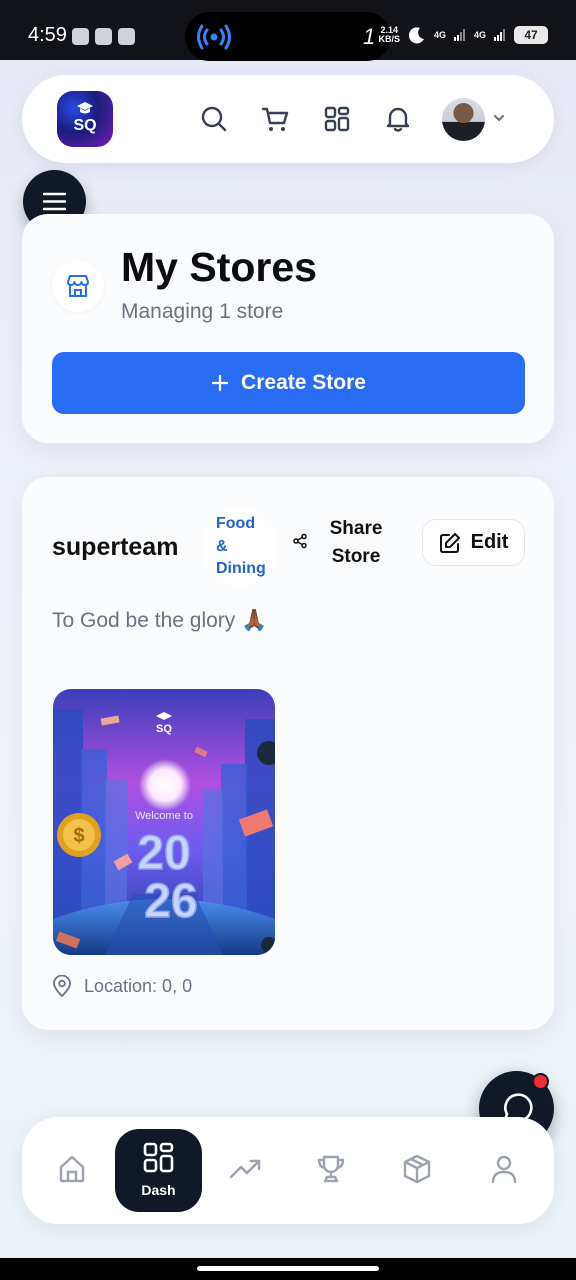 This screenshot has width=576, height=1280. What do you see at coordinates (369, 36) in the screenshot?
I see `island-counter: 1` at bounding box center [369, 36].